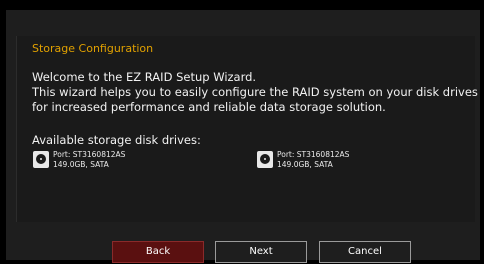  Describe the element at coordinates (116, 140) in the screenshot. I see `available-drives-label: Available storage disk drives:` at that location.